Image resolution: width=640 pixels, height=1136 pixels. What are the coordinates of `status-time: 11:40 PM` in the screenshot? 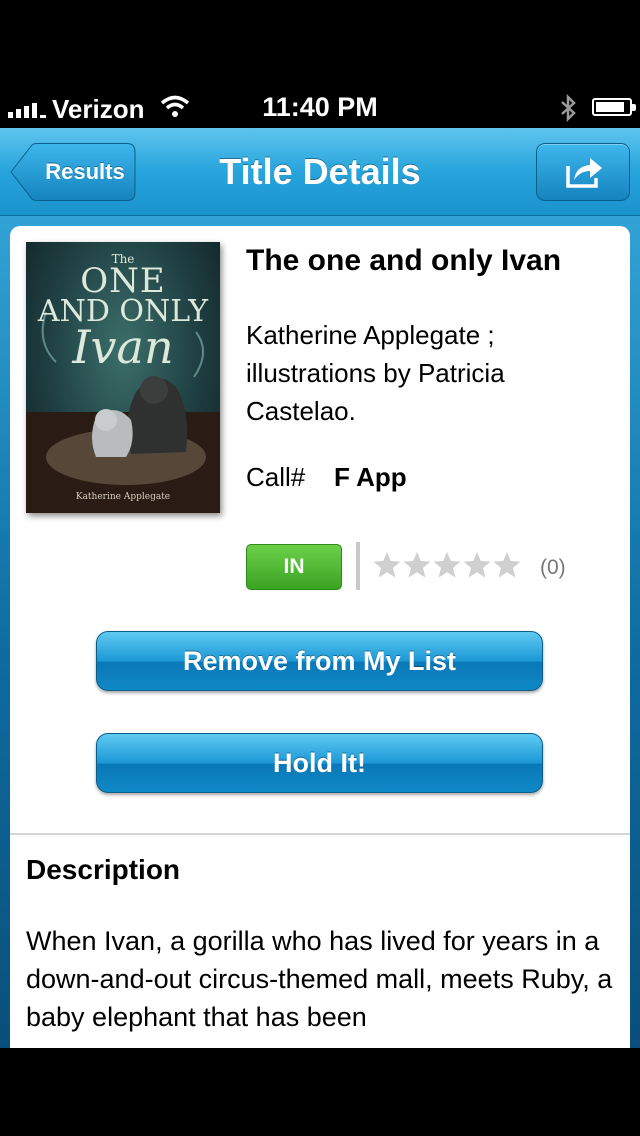 It's located at (320, 107).